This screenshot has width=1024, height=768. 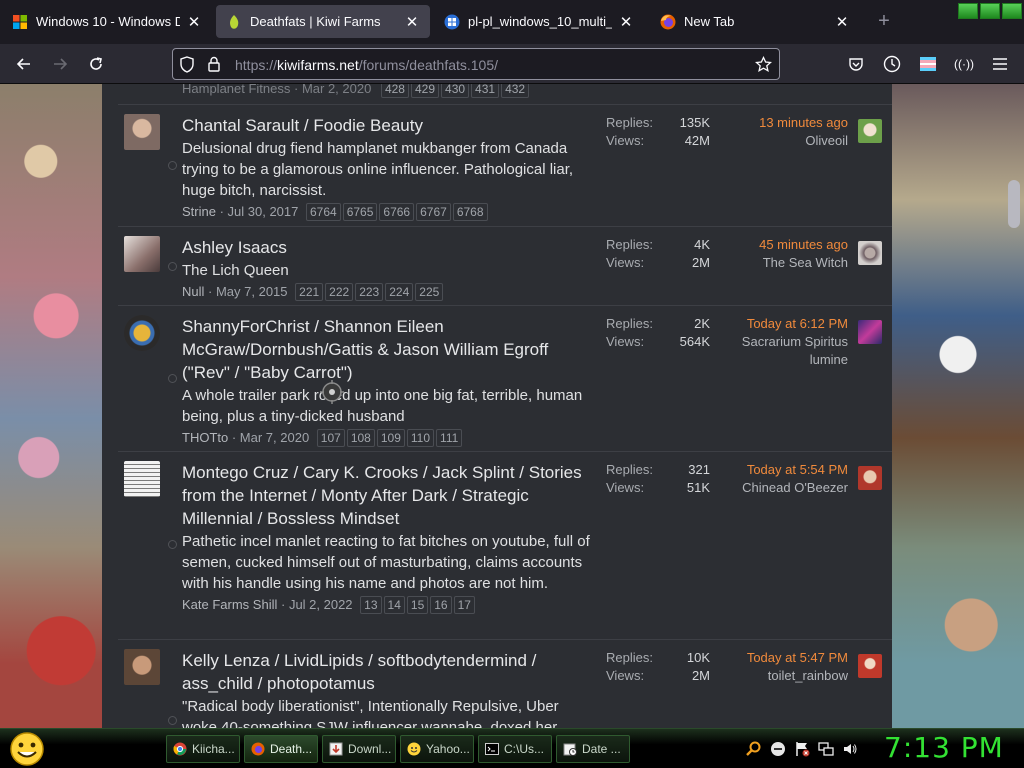 I want to click on lock-icon, so click(x=214, y=66).